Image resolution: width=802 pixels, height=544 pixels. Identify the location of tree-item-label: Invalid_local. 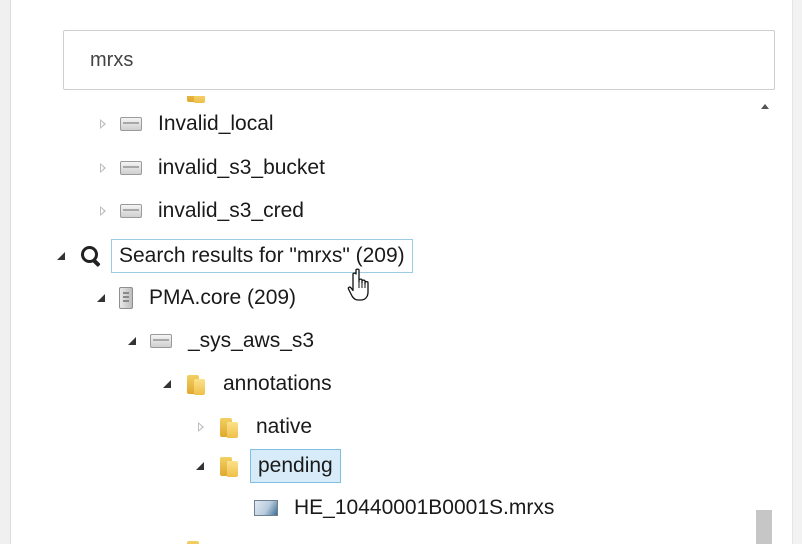
(216, 123).